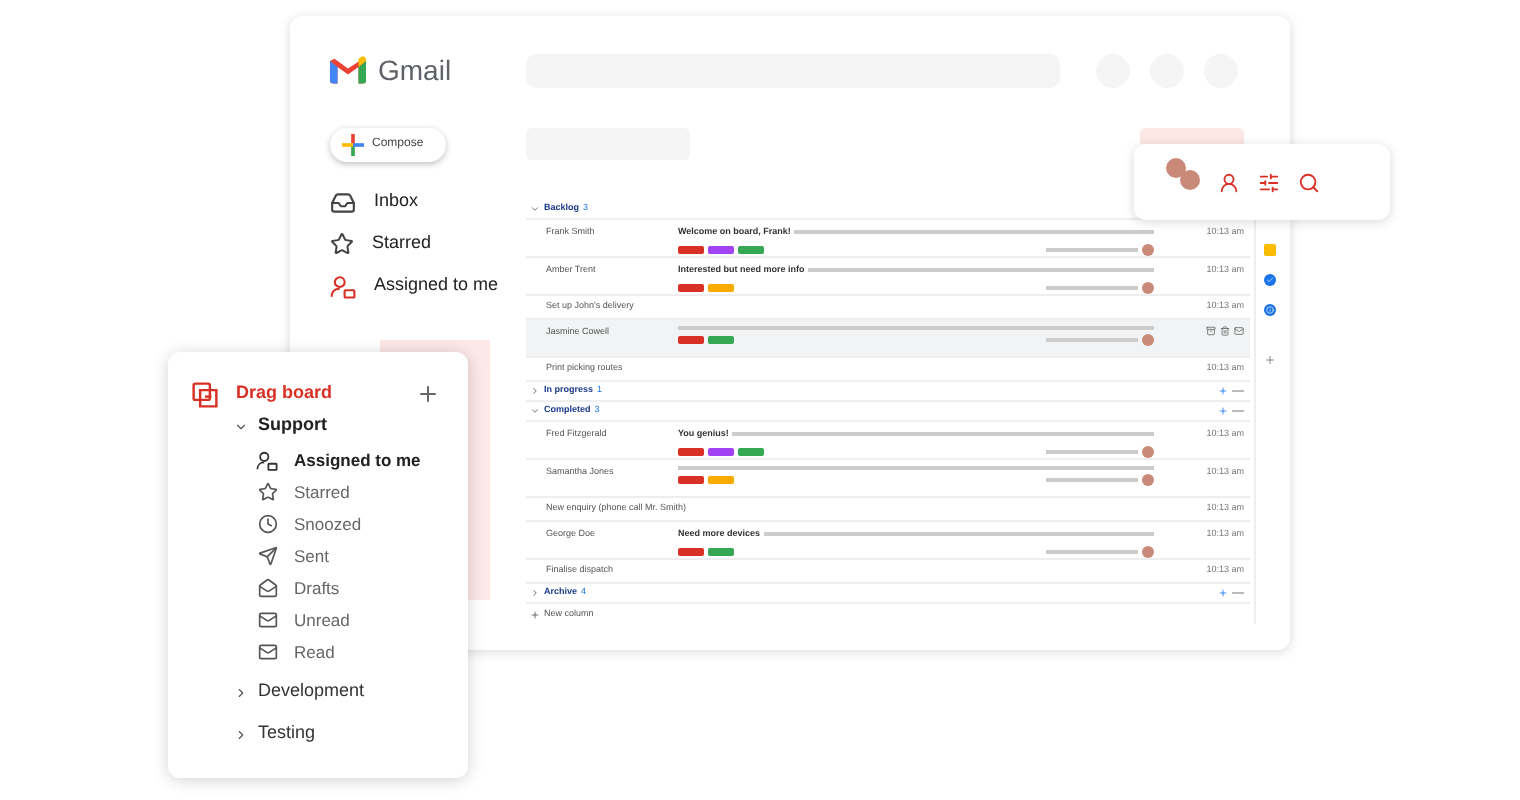 This screenshot has height=800, width=1520. What do you see at coordinates (316, 524) in the screenshot?
I see `label-item: Snoozed` at bounding box center [316, 524].